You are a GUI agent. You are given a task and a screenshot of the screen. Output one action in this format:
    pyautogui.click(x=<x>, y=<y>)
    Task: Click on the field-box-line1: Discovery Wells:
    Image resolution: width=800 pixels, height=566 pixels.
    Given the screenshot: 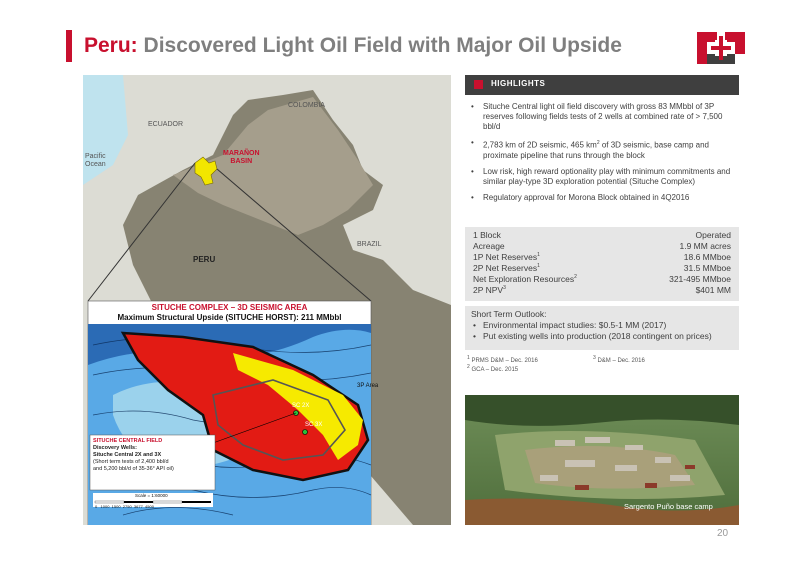 What is the action you would take?
    pyautogui.click(x=115, y=448)
    